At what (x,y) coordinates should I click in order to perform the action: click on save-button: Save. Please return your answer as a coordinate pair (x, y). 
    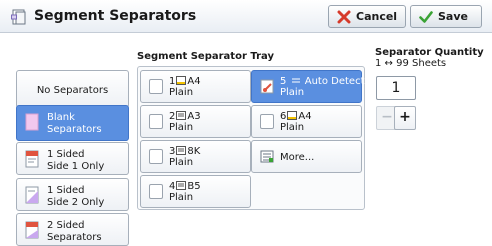
    Looking at the image, I should click on (446, 16).